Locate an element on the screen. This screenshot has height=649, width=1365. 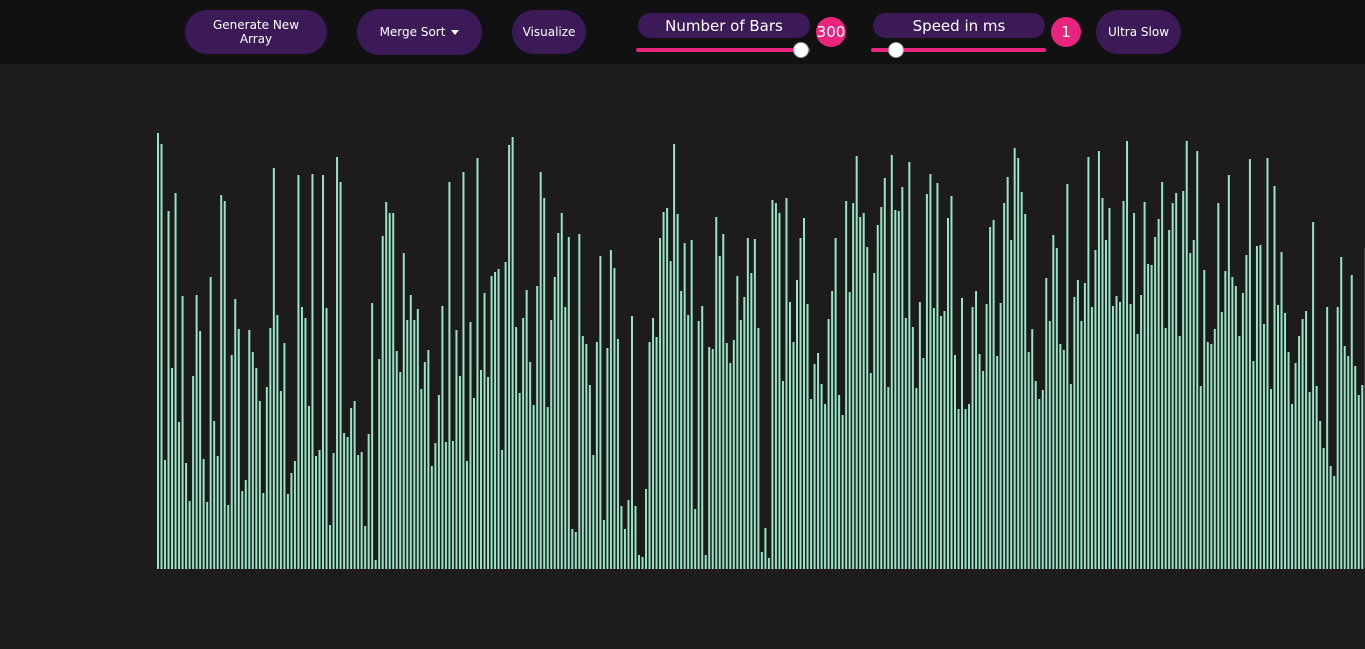
visualize-button: Visualize is located at coordinates (549, 32).